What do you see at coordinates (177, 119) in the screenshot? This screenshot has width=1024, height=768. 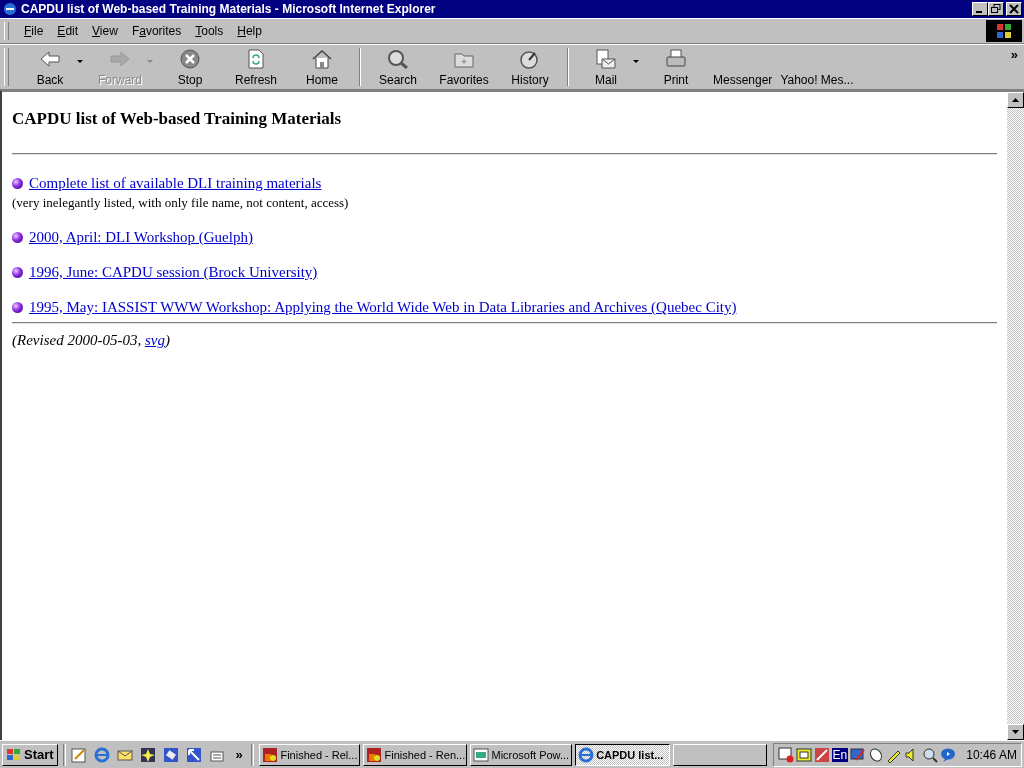 I see `page-heading: CAPDU list of Web-based Training Materials` at bounding box center [177, 119].